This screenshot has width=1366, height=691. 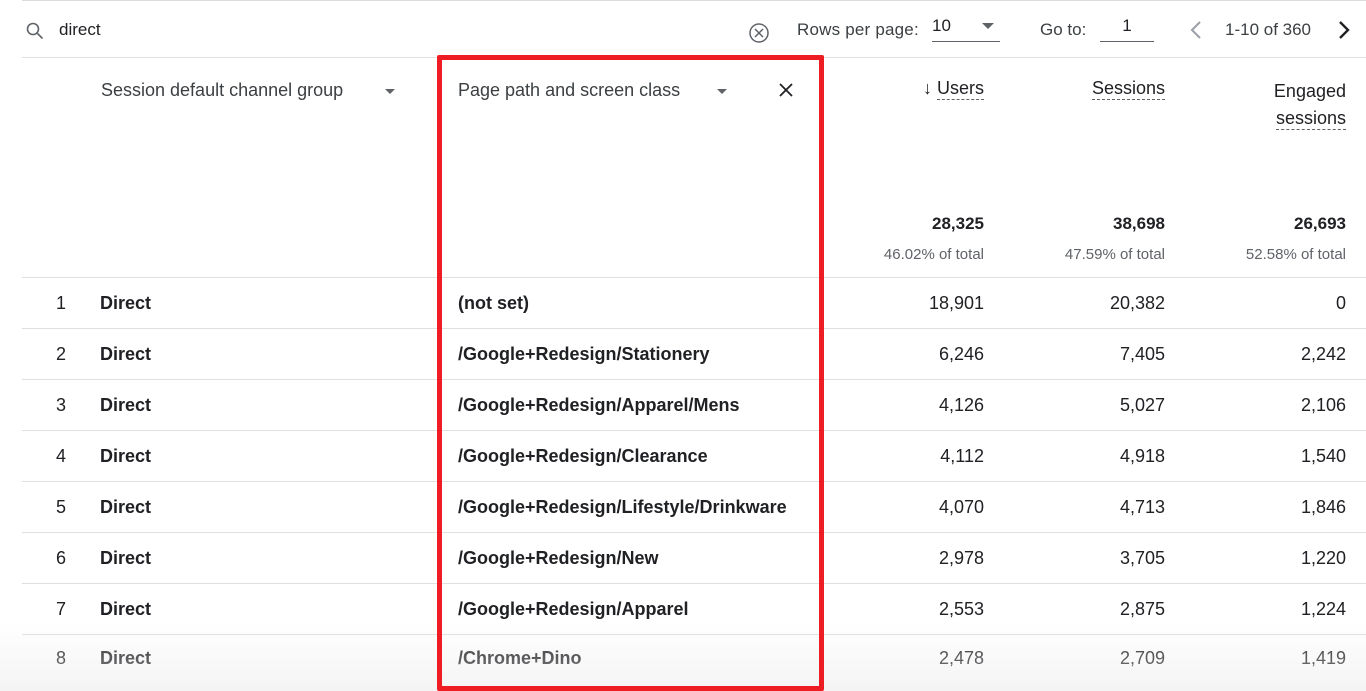 I want to click on row-index: 3, so click(x=60, y=405).